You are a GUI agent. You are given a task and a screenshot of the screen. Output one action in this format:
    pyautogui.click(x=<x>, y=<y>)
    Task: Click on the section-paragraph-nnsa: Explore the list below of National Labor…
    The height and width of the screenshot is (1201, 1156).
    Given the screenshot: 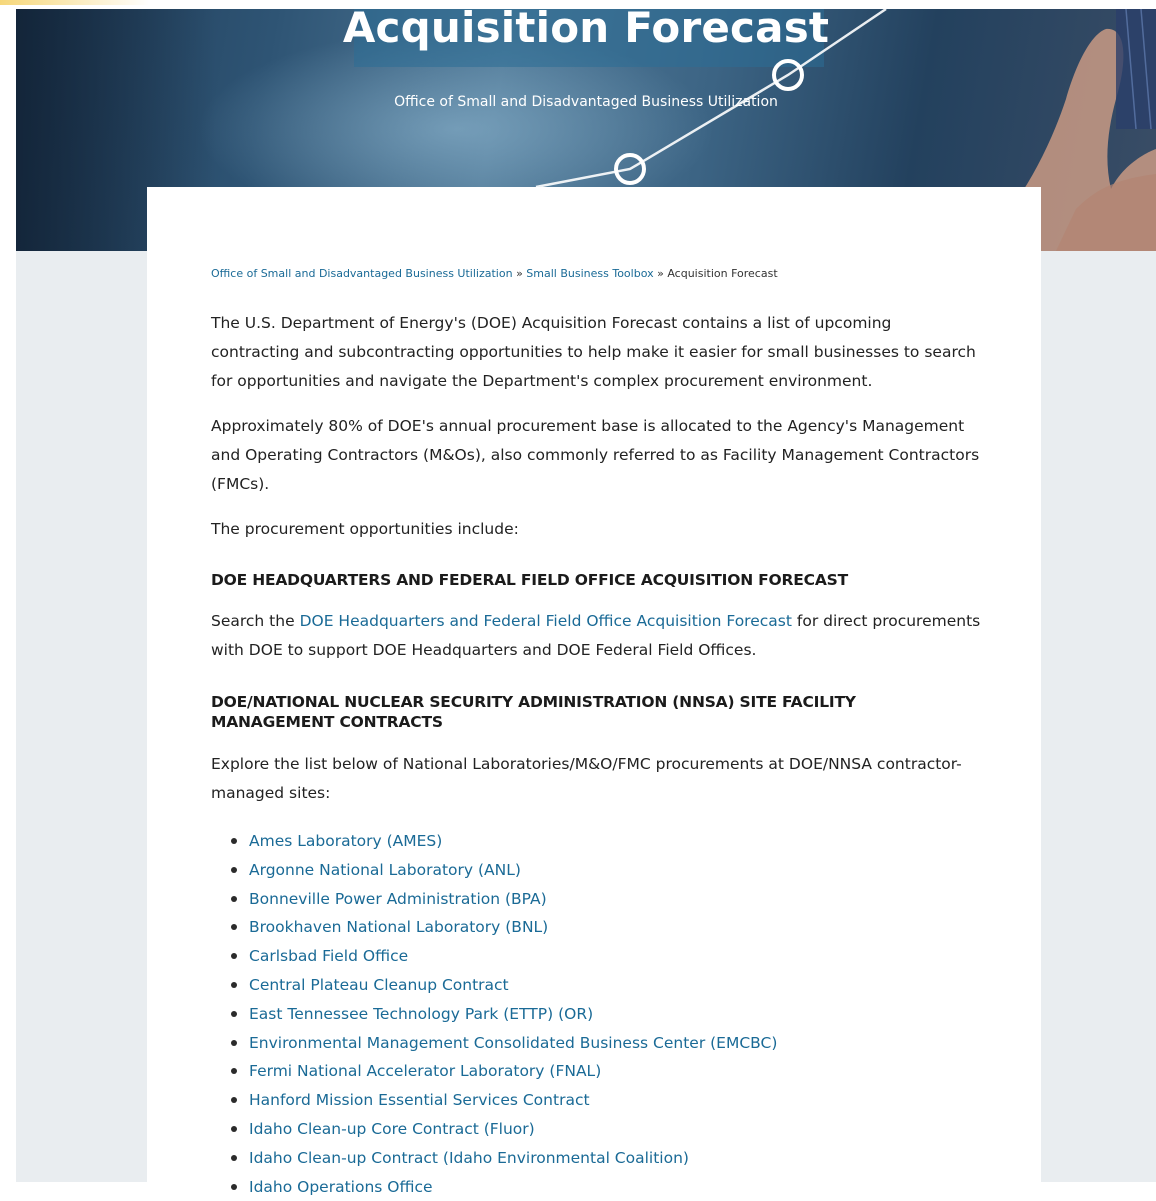 What is the action you would take?
    pyautogui.click(x=586, y=778)
    